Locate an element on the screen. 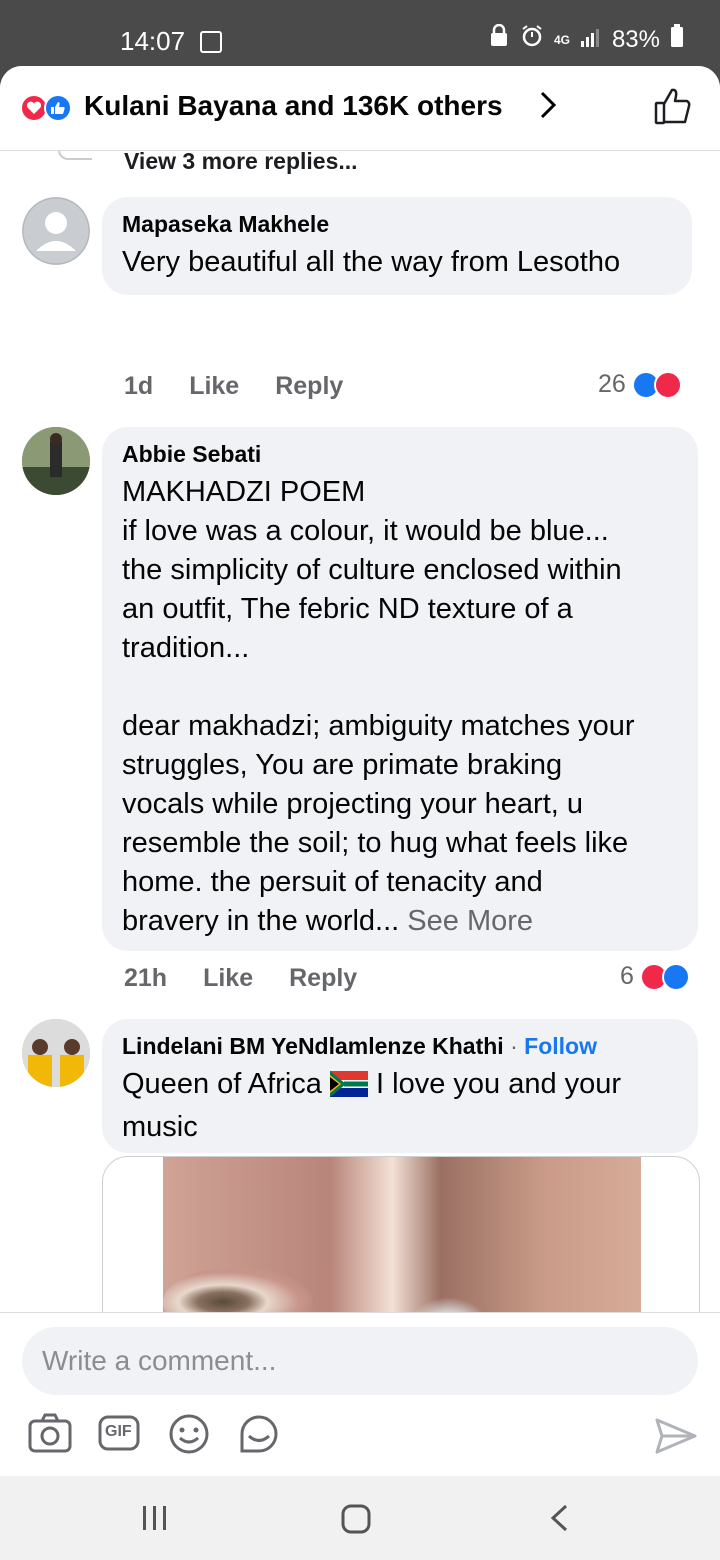 The height and width of the screenshot is (1560, 720). comment-text: Very beautiful all the way from Lesotho is located at coordinates (371, 262).